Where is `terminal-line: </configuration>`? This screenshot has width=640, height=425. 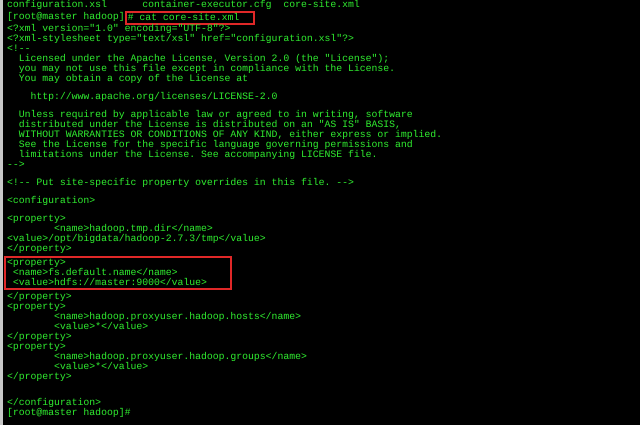
terminal-line: </configuration> is located at coordinates (54, 403).